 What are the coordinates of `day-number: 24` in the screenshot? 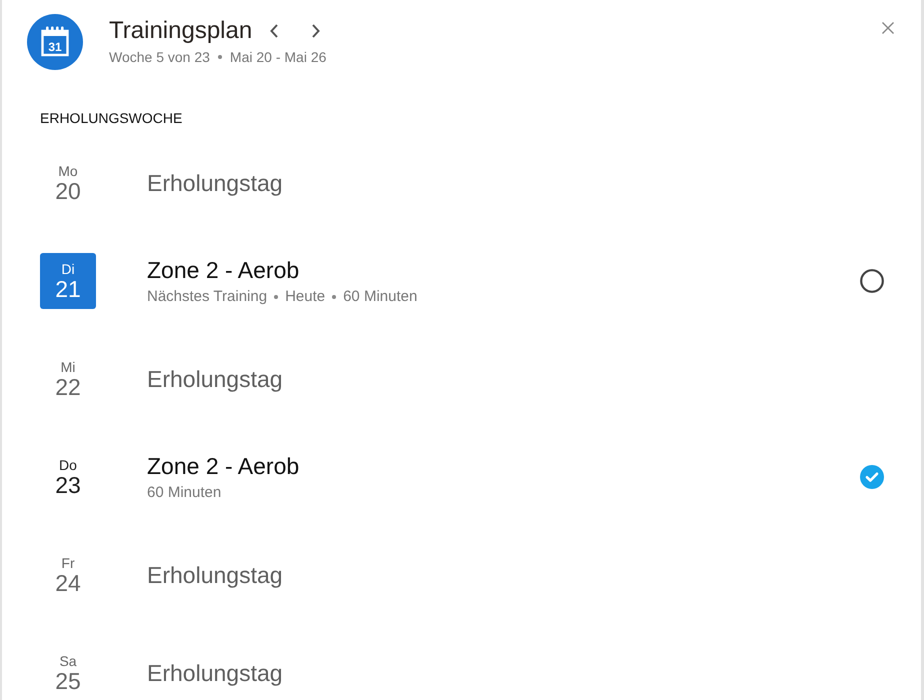 It's located at (68, 583).